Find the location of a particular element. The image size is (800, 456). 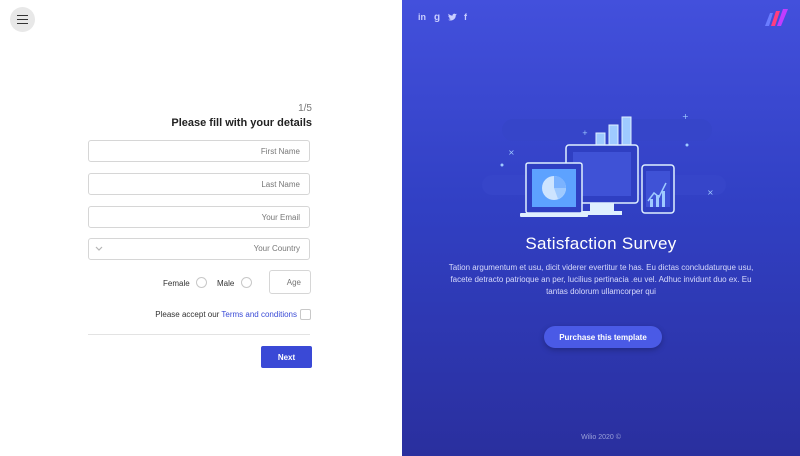

copyright: Wilio 2020 © is located at coordinates (601, 437).